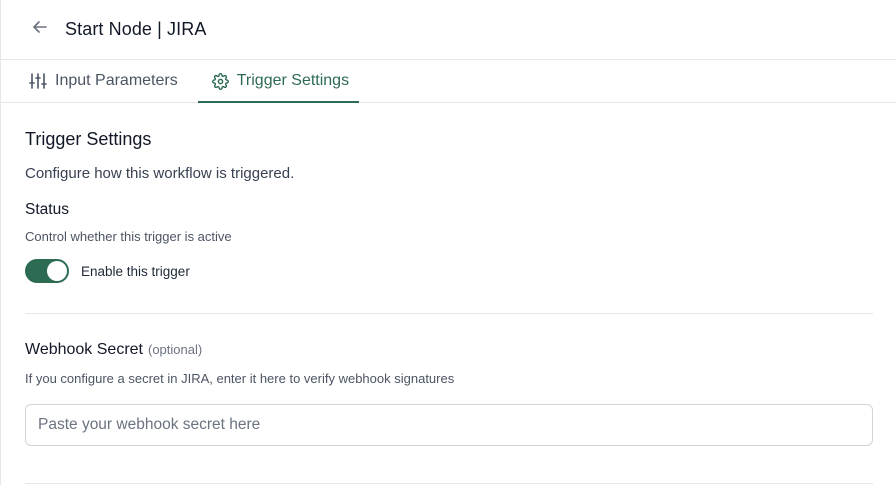 The height and width of the screenshot is (485, 896). I want to click on enable-trigger-toggle, so click(47, 271).